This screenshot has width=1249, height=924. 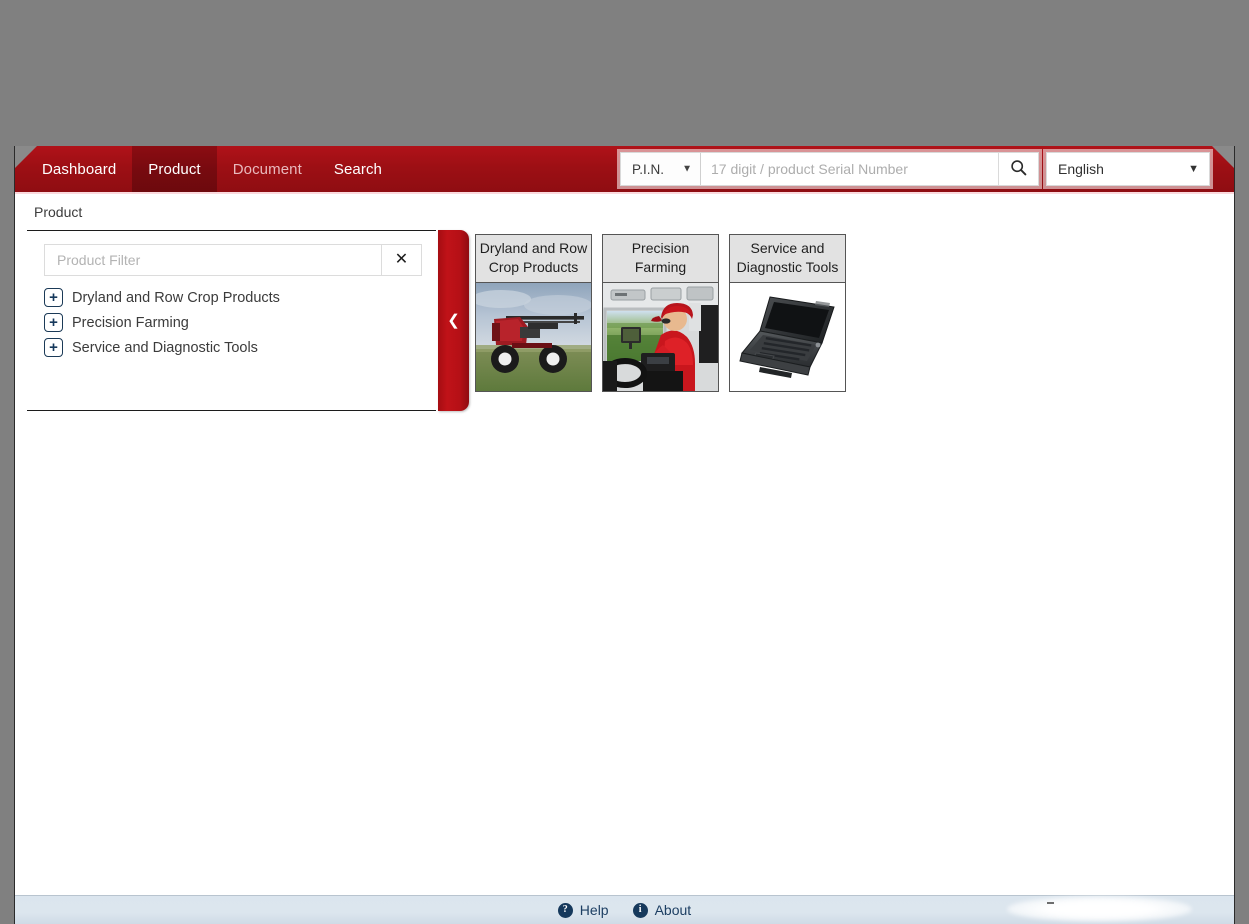 What do you see at coordinates (787, 337) in the screenshot?
I see `rugged-laptop-photo` at bounding box center [787, 337].